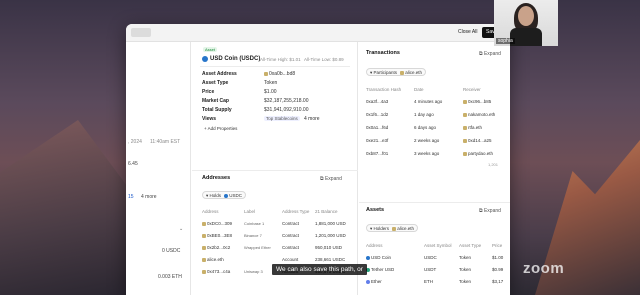 Image resolution: width=640 pixels, height=295 pixels. Describe the element at coordinates (208, 92) in the screenshot. I see `field-label: Price` at that location.